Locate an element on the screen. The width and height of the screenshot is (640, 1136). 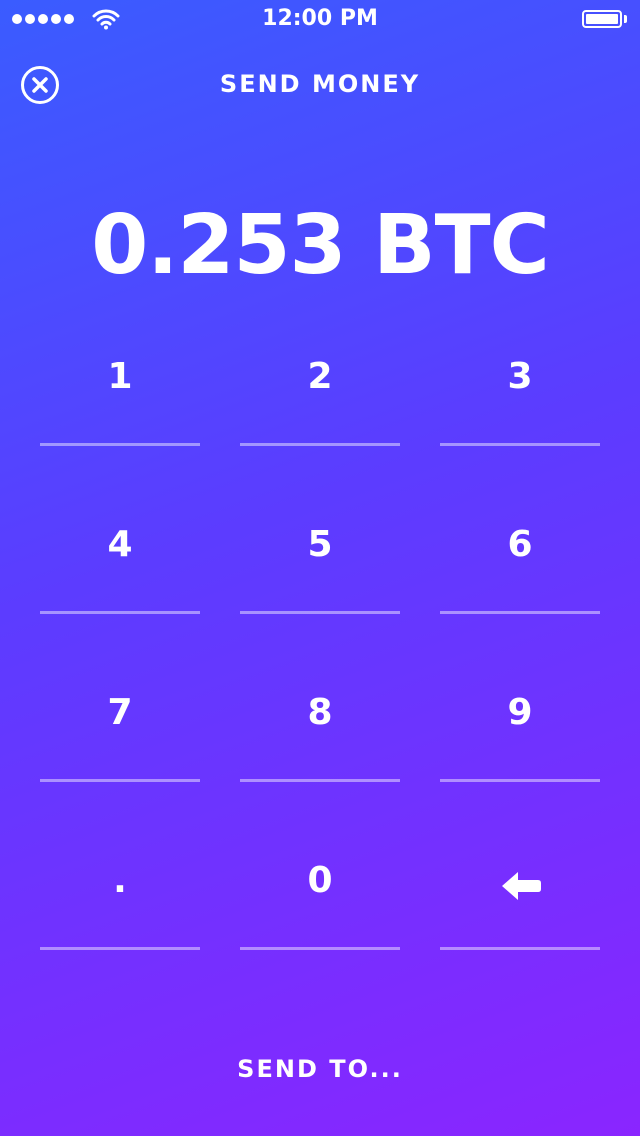
key-6: 6 is located at coordinates (520, 559).